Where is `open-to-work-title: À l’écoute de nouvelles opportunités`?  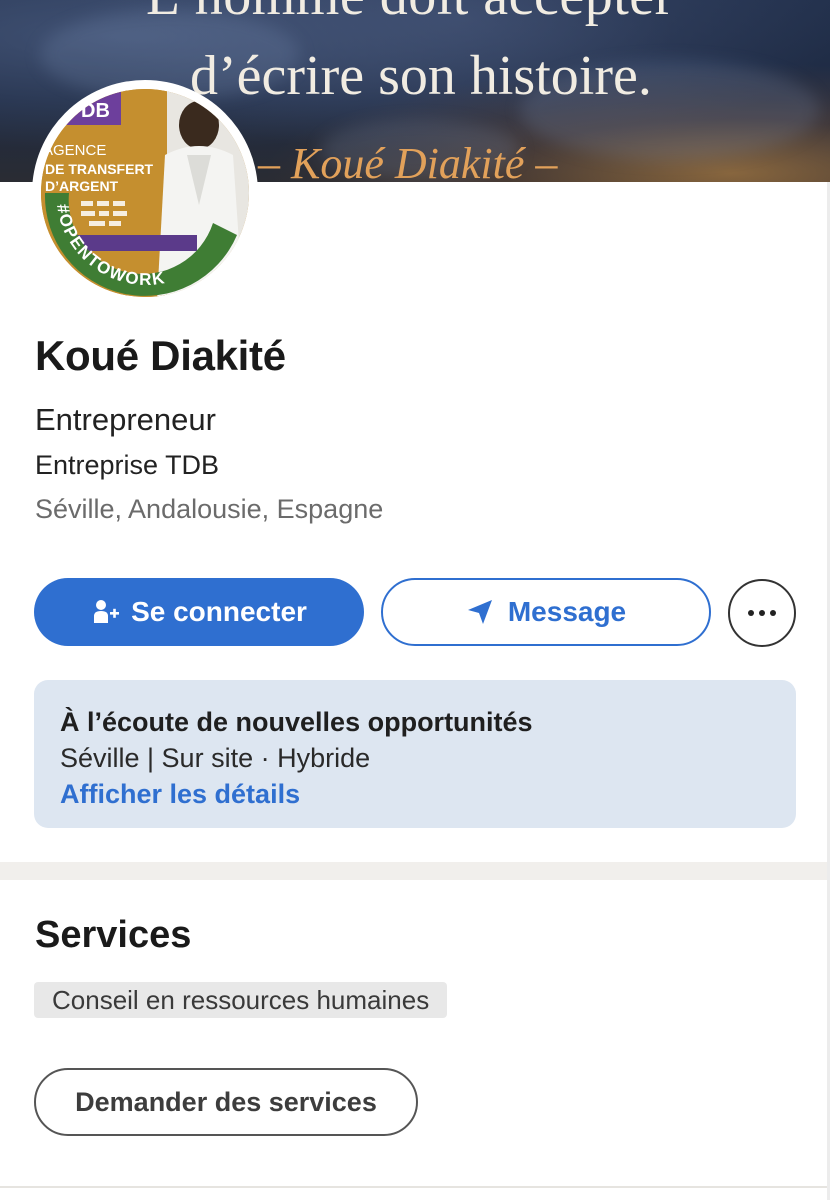 open-to-work-title: À l’écoute de nouvelles opportunités is located at coordinates (296, 722).